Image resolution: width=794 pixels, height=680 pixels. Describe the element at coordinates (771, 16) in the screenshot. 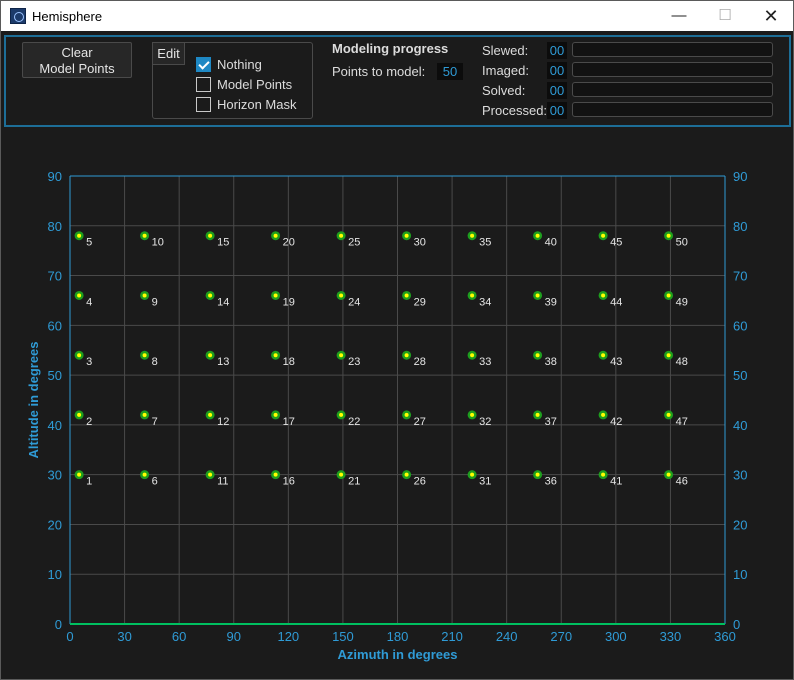

I see `close-button: ✕` at that location.